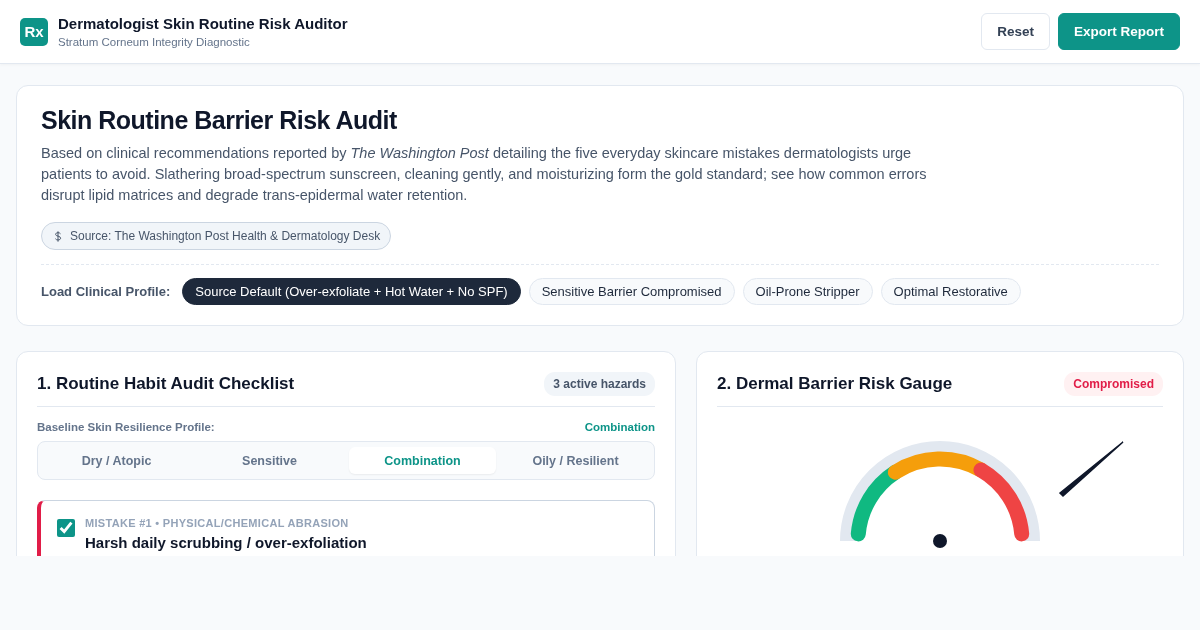  What do you see at coordinates (575, 460) in the screenshot?
I see `skin-type-tab: Oily / Resilient` at bounding box center [575, 460].